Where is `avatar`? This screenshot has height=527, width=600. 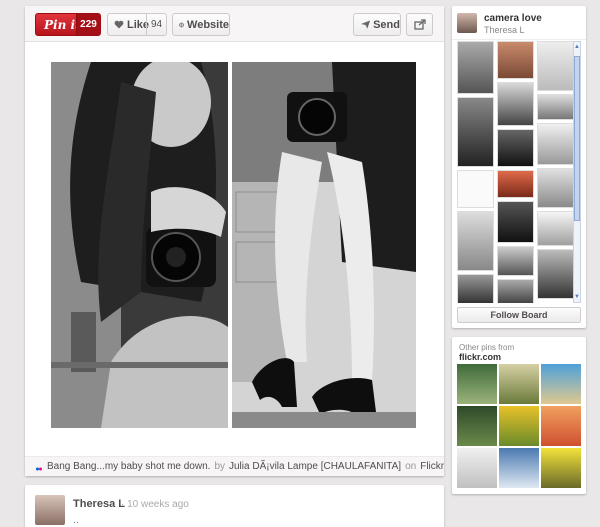
avatar is located at coordinates (50, 510).